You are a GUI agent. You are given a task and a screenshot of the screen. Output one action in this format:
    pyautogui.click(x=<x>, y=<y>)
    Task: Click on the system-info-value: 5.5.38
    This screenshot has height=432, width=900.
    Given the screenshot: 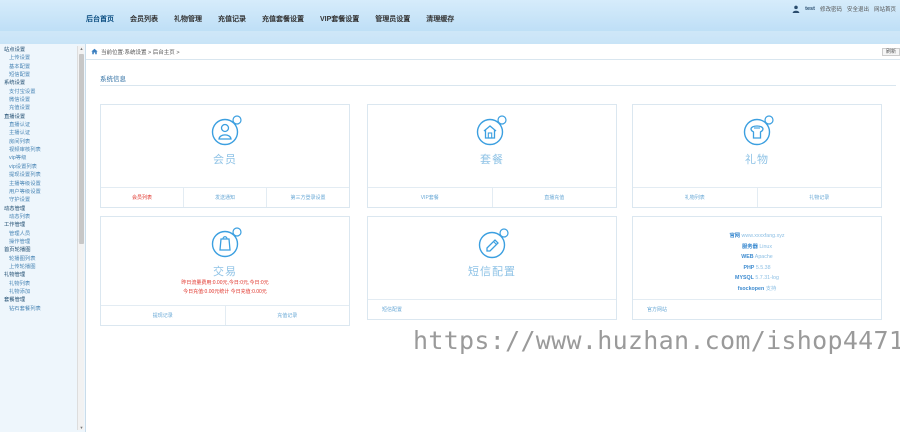 What is the action you would take?
    pyautogui.click(x=763, y=267)
    